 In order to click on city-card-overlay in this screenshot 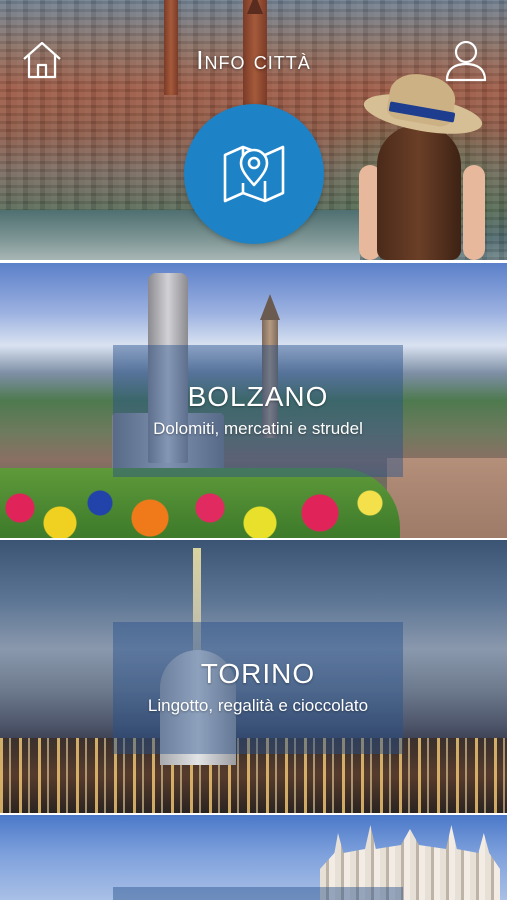, I will do `click(258, 893)`.